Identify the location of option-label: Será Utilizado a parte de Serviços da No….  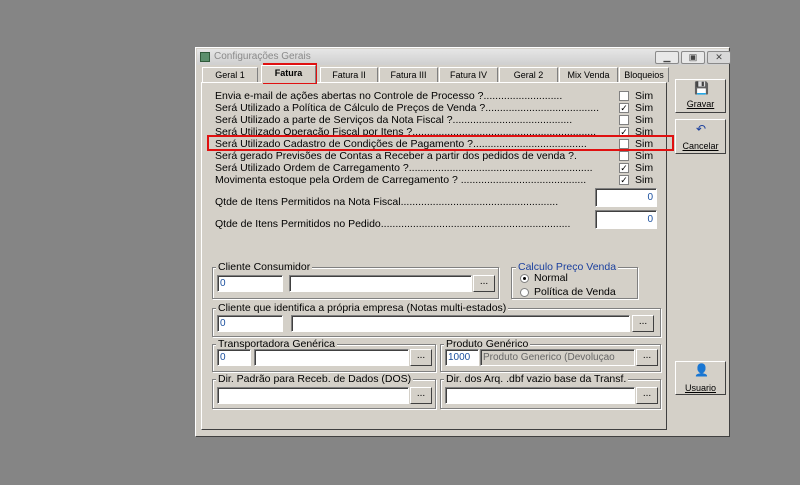
(394, 120).